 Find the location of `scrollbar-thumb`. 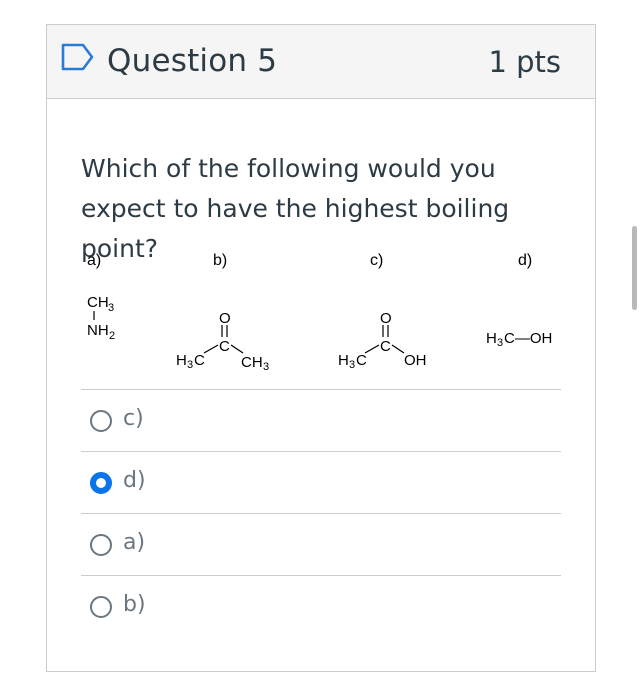

scrollbar-thumb is located at coordinates (634, 268).